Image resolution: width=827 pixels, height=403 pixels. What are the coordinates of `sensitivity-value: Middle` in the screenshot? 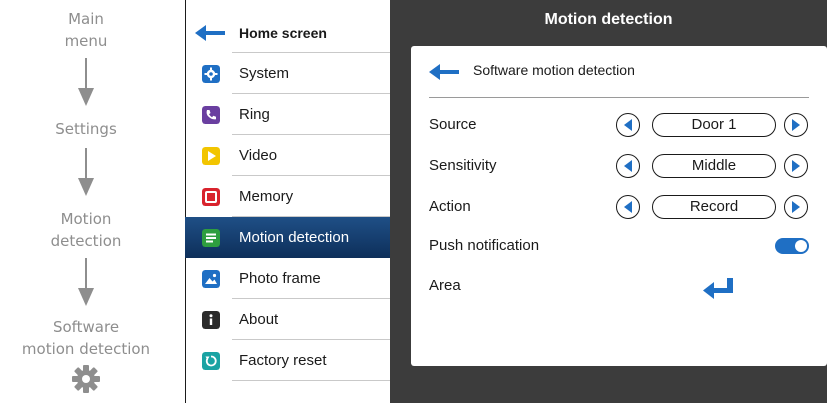 It's located at (714, 166).